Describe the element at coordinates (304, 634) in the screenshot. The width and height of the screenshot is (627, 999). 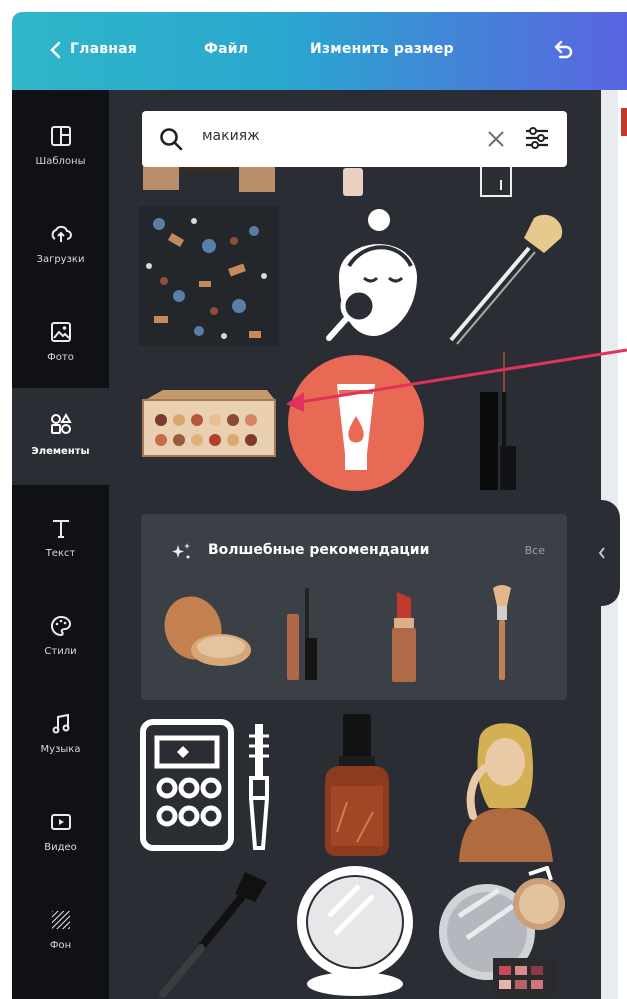
I see `mascara-lip-element` at that location.